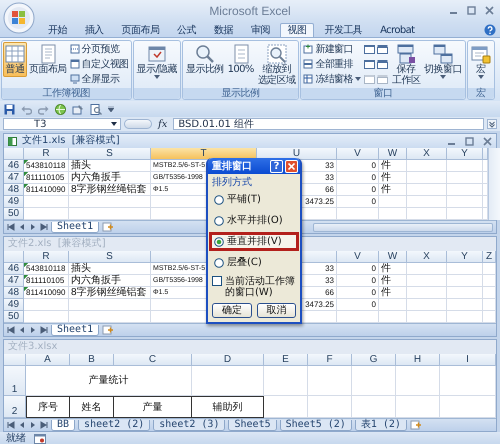  Describe the element at coordinates (291, 166) in the screenshot. I see `close-button` at that location.